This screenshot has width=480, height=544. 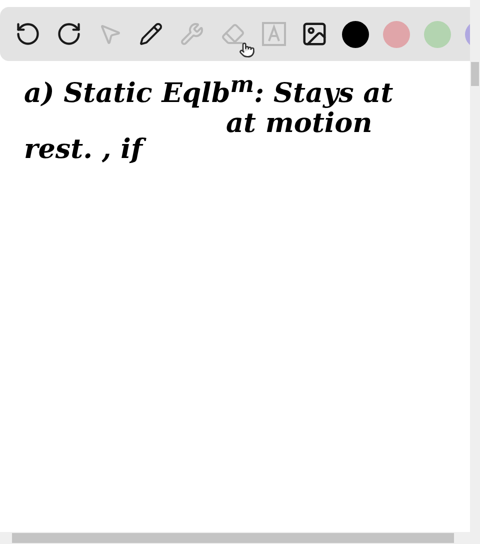 I want to click on handwritten-note: at motion, so click(x=299, y=123).